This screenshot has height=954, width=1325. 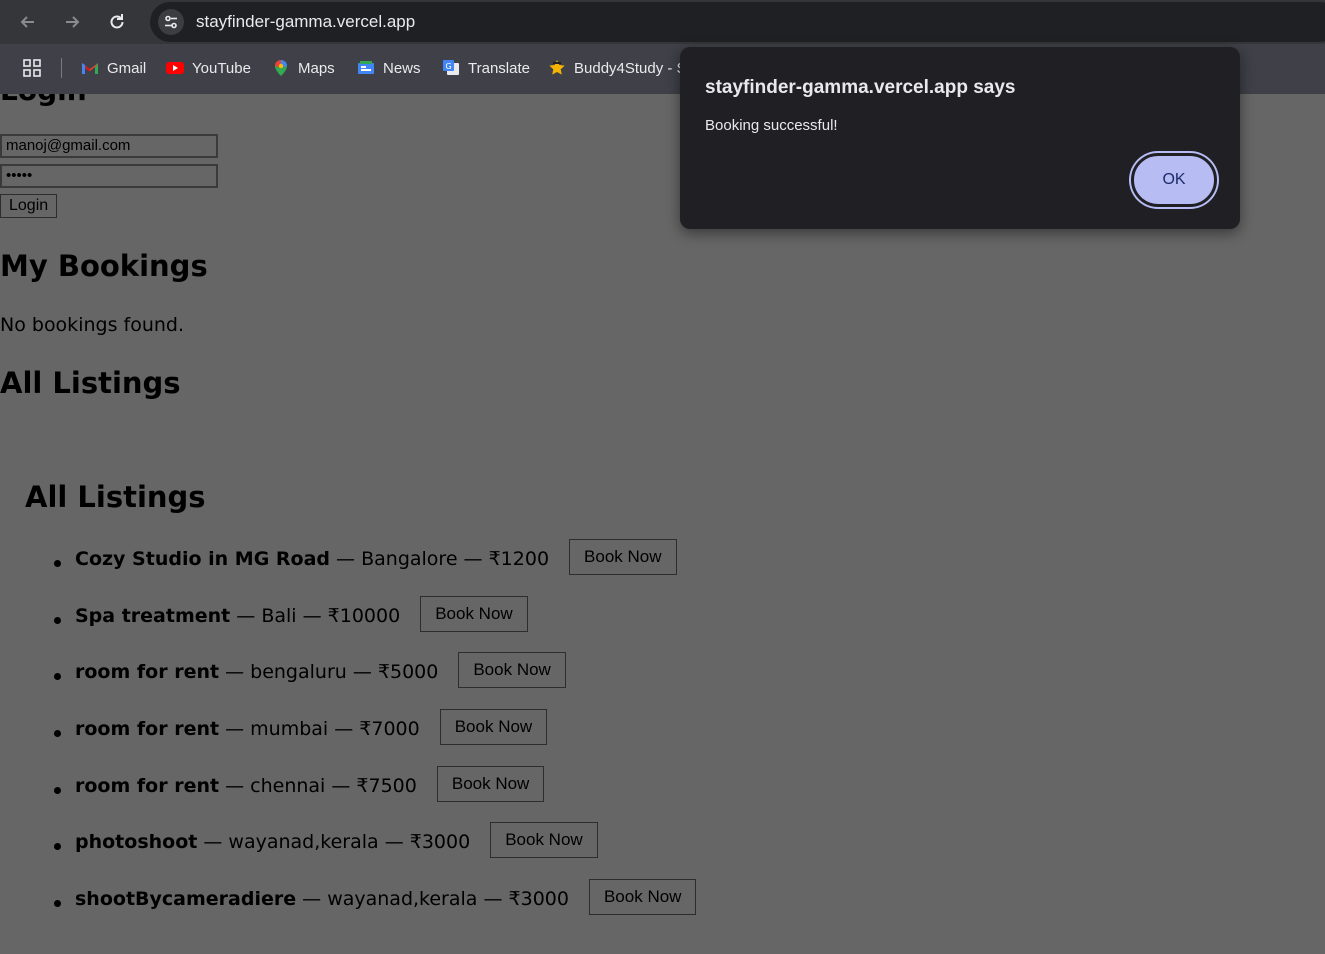 I want to click on news-icon, so click(x=366, y=67).